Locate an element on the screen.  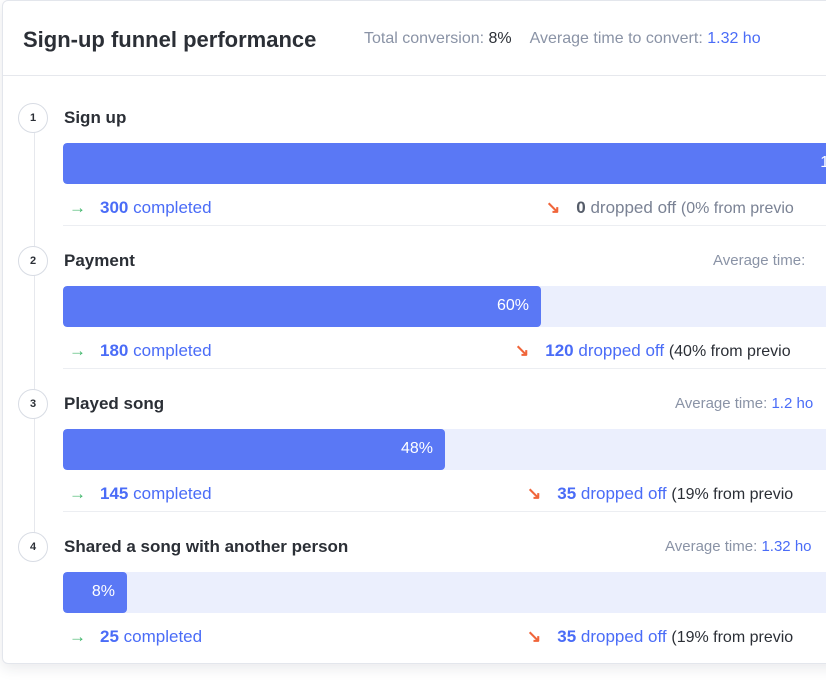
step-avg-time: Average time: 1.32 ho is located at coordinates (738, 546).